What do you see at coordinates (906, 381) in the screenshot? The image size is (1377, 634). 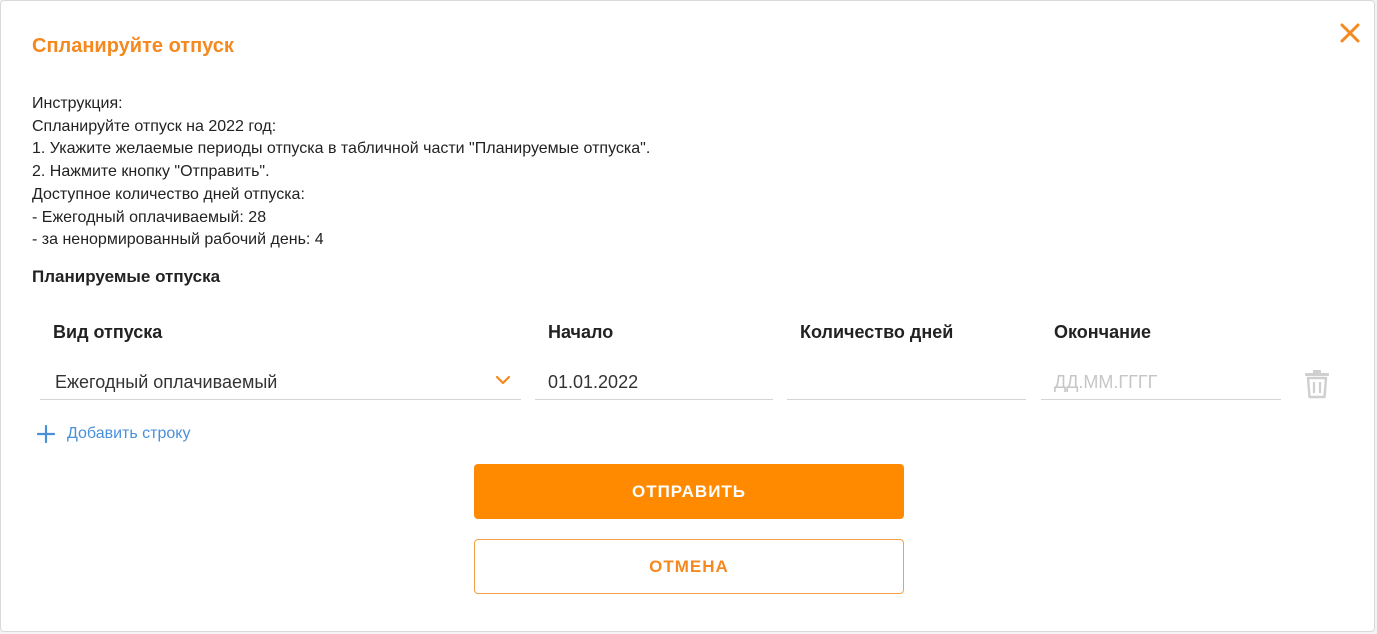 I see `days-count-field` at bounding box center [906, 381].